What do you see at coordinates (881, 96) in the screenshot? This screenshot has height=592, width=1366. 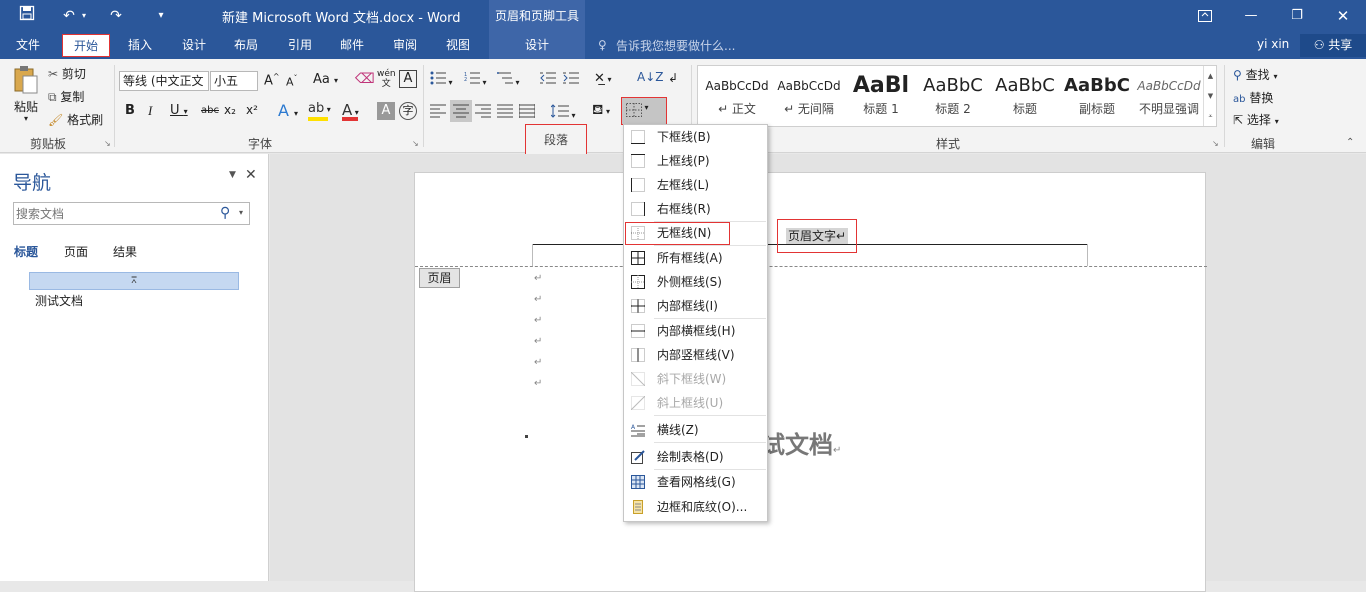 I see `style-heading-1: AaBl 标题 1` at bounding box center [881, 96].